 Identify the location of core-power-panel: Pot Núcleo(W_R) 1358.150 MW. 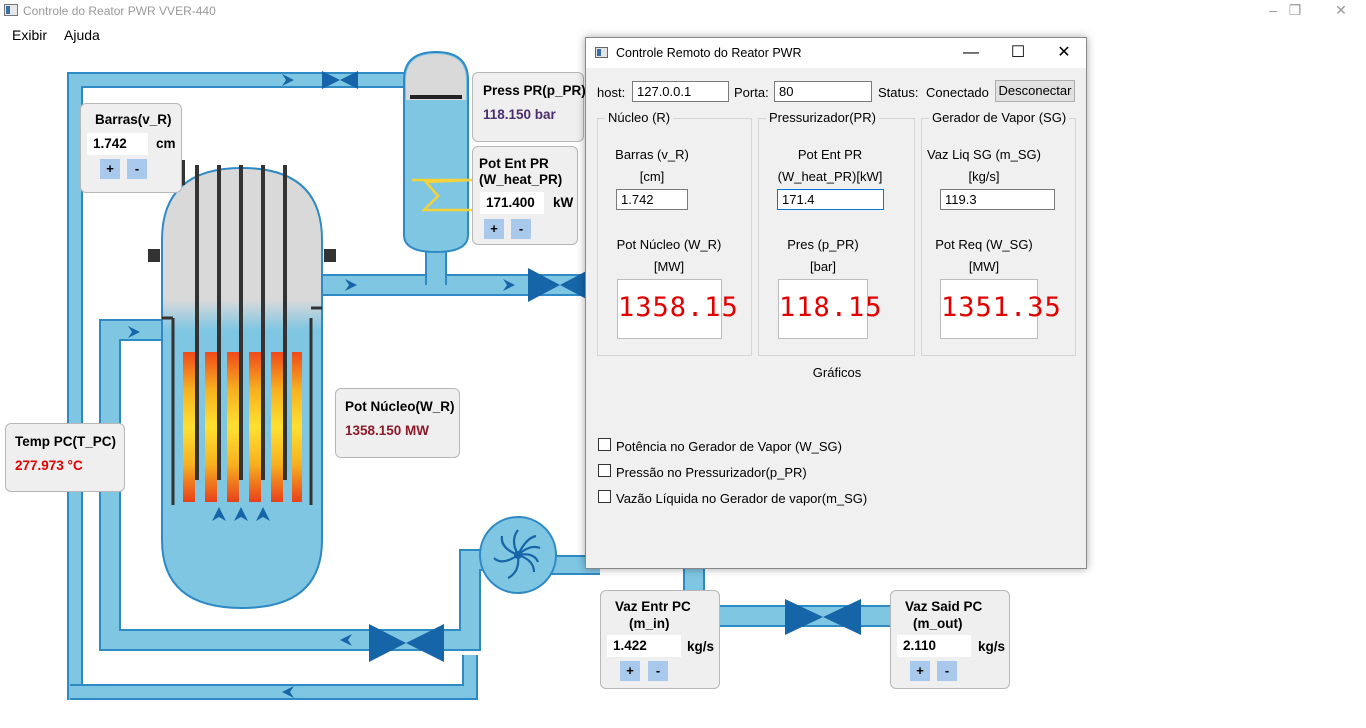
(397, 423).